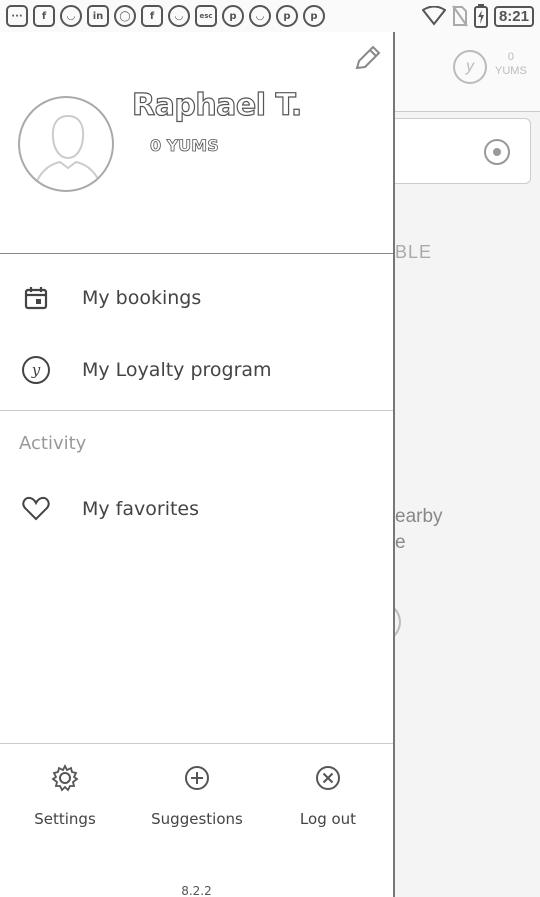 The height and width of the screenshot is (897, 540). Describe the element at coordinates (98, 16) in the screenshot. I see `linkedin-icon: in` at that location.